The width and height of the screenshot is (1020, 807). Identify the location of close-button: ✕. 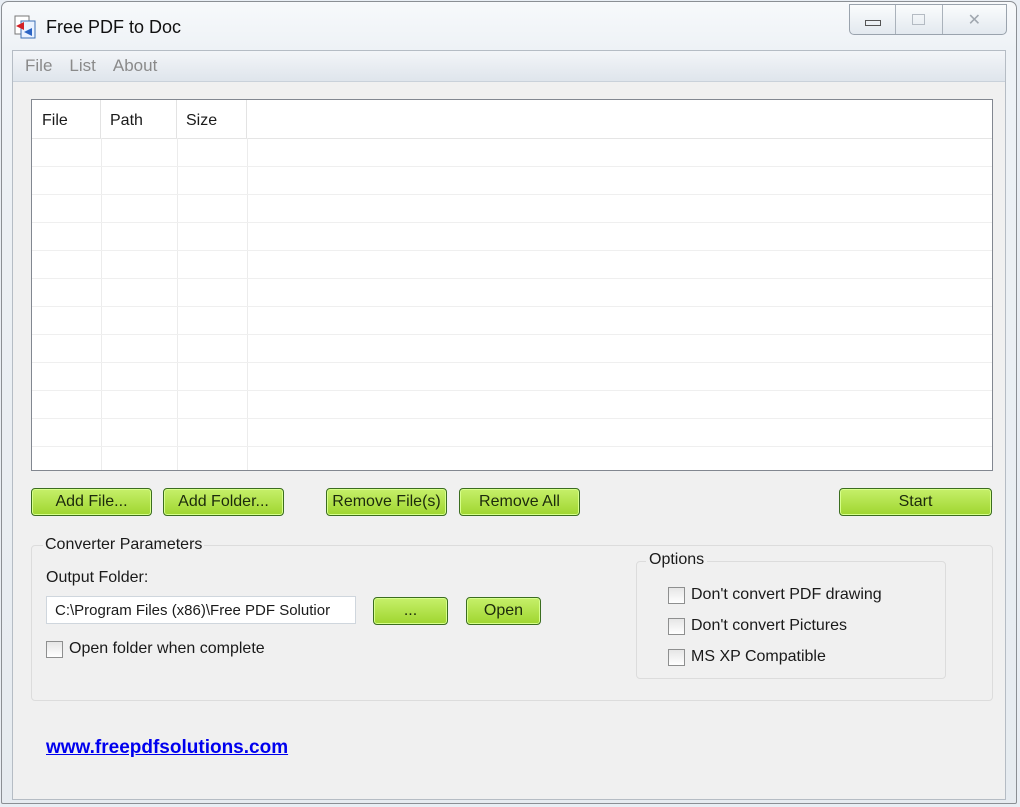
(974, 19).